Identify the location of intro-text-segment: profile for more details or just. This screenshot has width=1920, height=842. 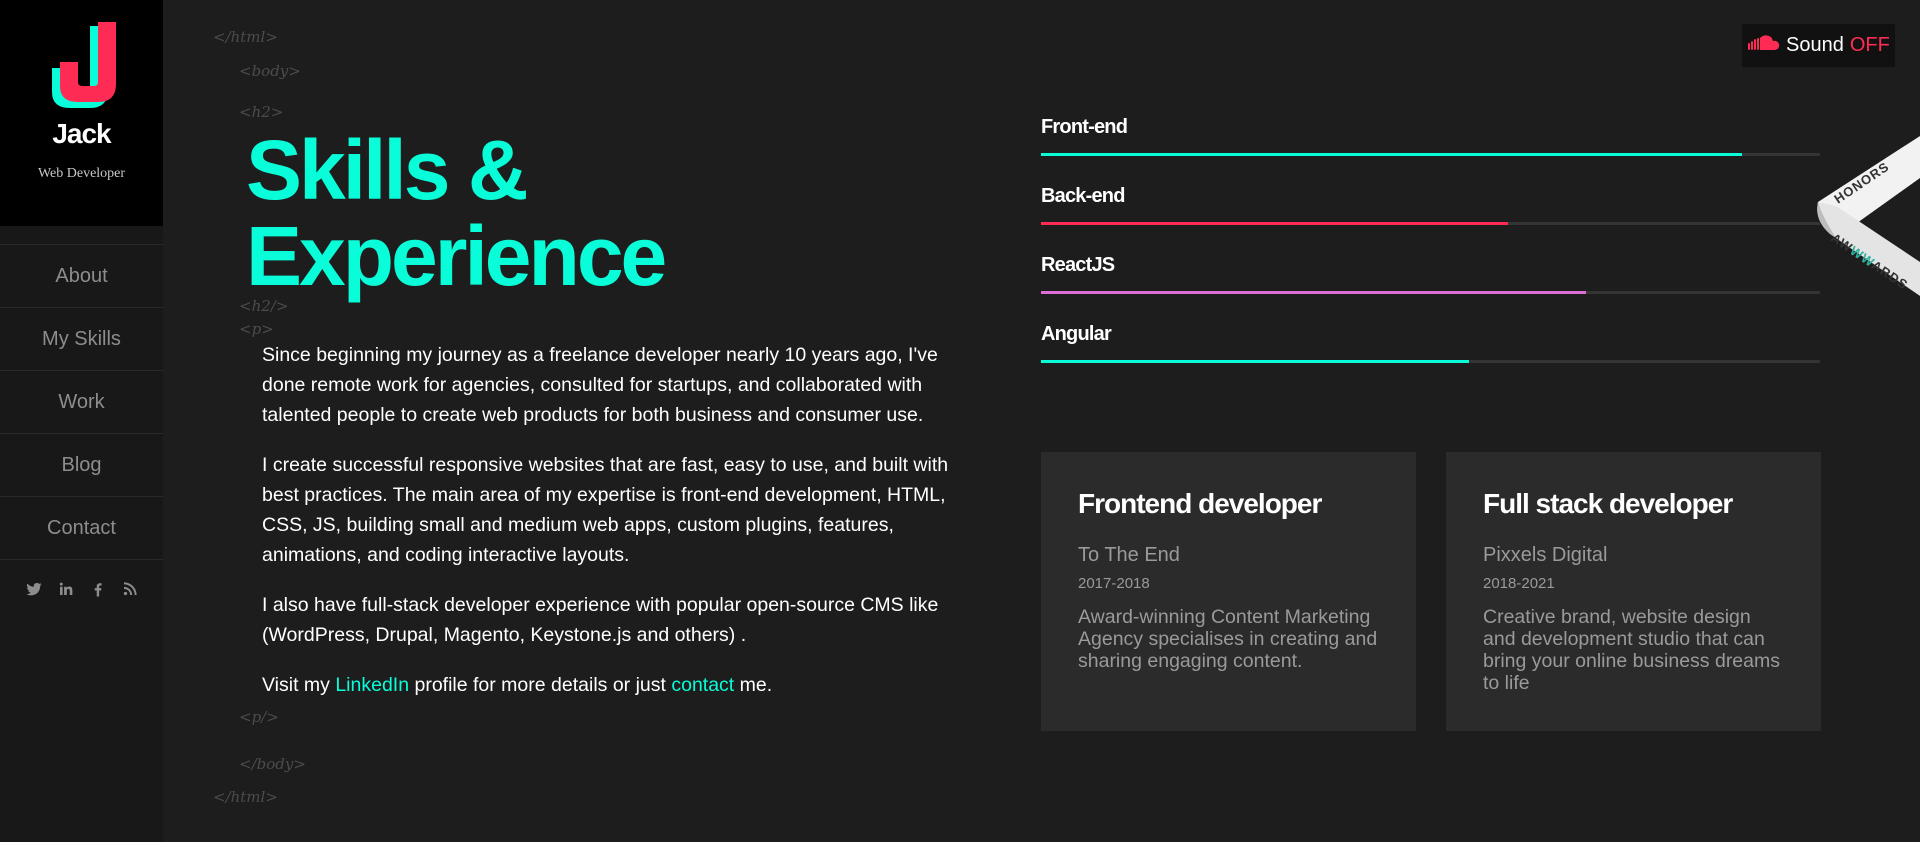
(540, 685).